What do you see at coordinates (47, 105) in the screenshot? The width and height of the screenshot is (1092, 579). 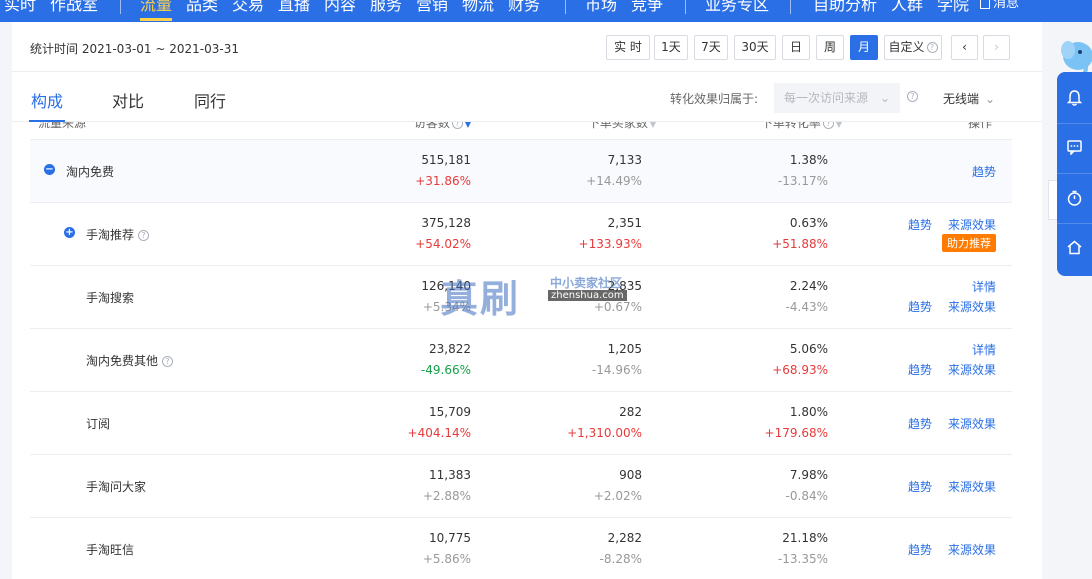 I see `tab-0: 构成` at bounding box center [47, 105].